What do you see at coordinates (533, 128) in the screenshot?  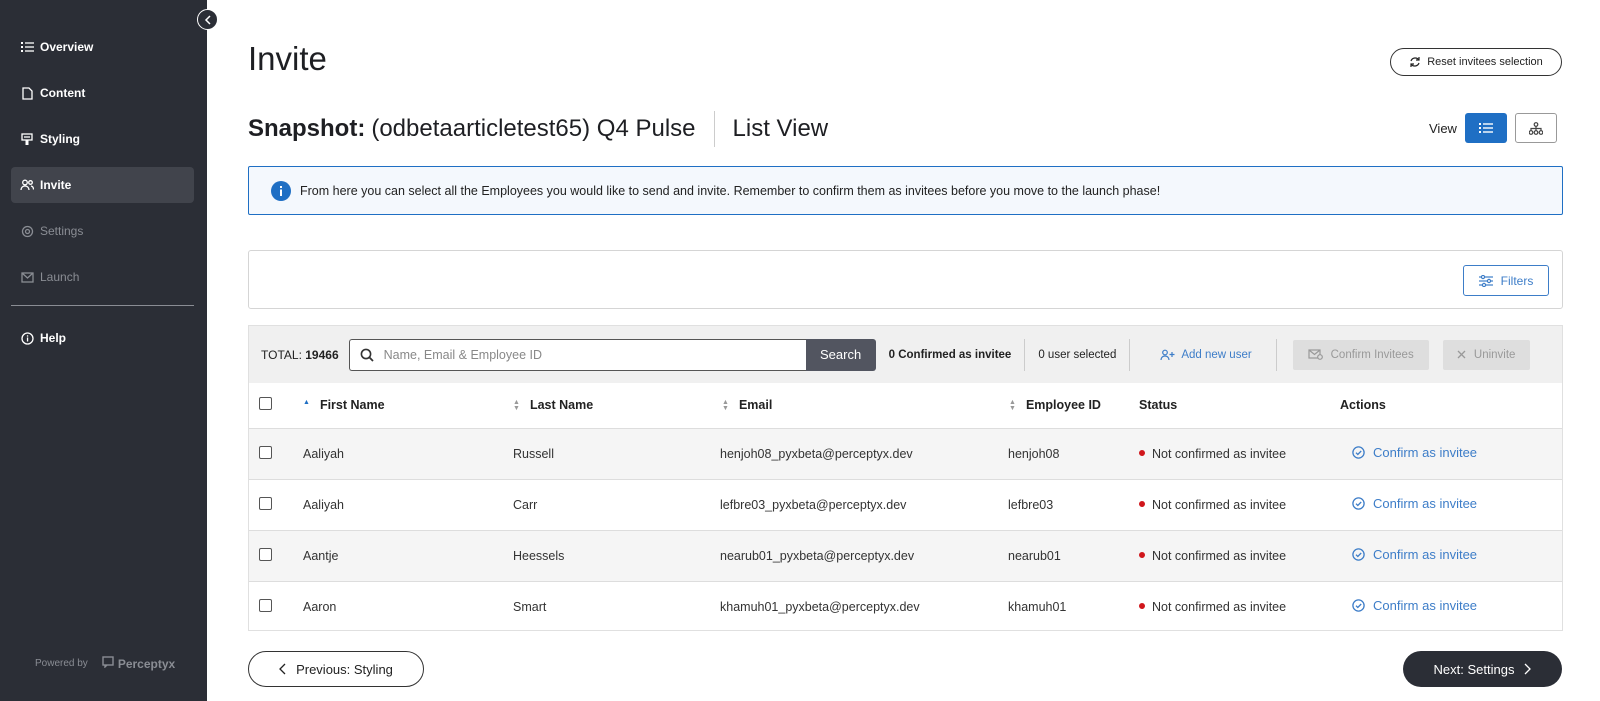 I see `snapshot-name: (odbetaarticletest65) Q4 Pulse` at bounding box center [533, 128].